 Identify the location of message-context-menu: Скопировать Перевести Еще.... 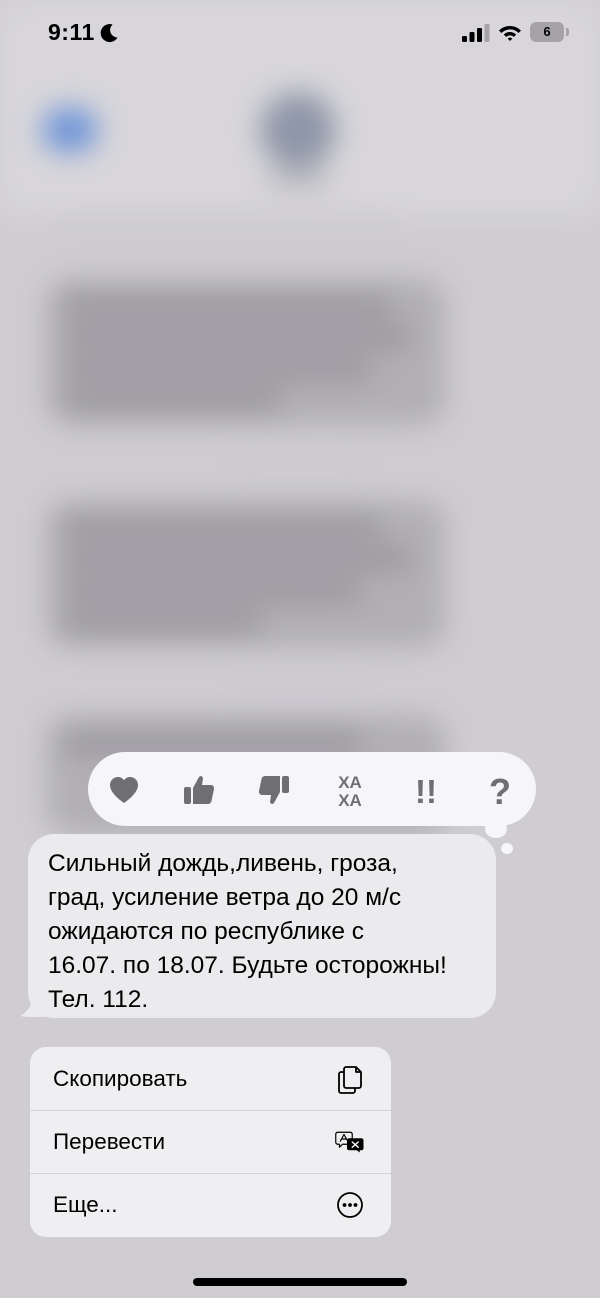
(210, 1142).